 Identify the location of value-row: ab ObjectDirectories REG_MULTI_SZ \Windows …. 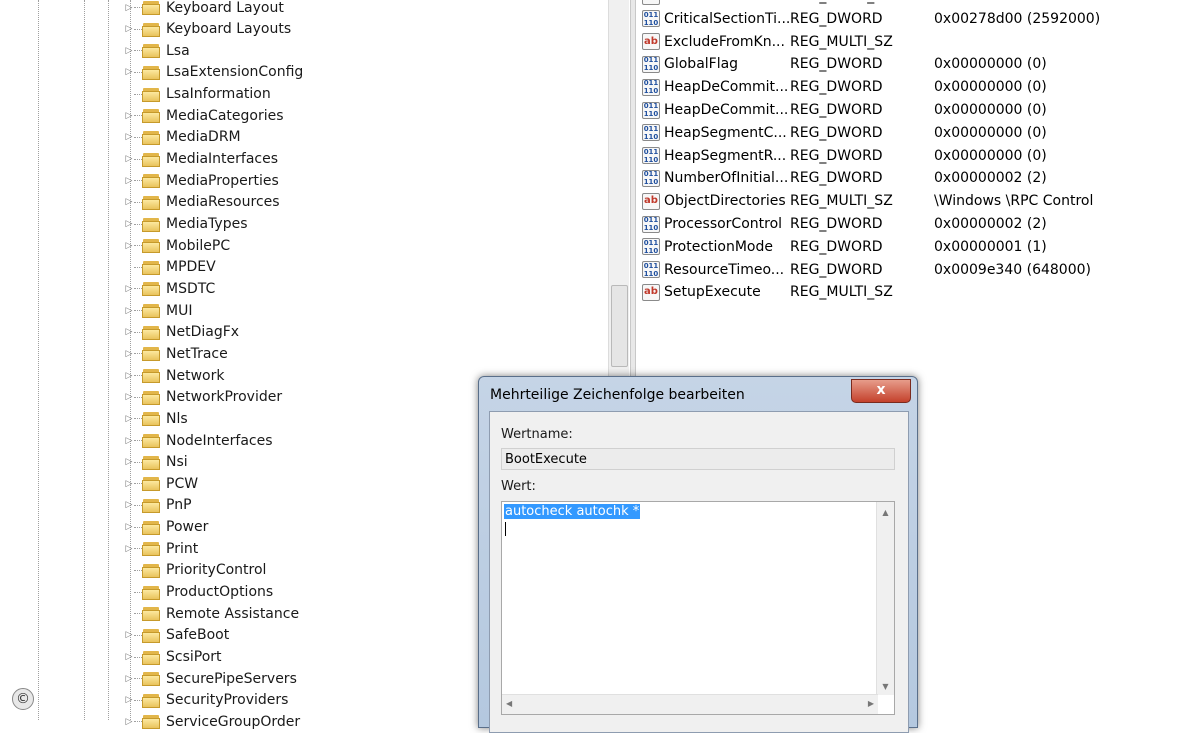
(867, 201).